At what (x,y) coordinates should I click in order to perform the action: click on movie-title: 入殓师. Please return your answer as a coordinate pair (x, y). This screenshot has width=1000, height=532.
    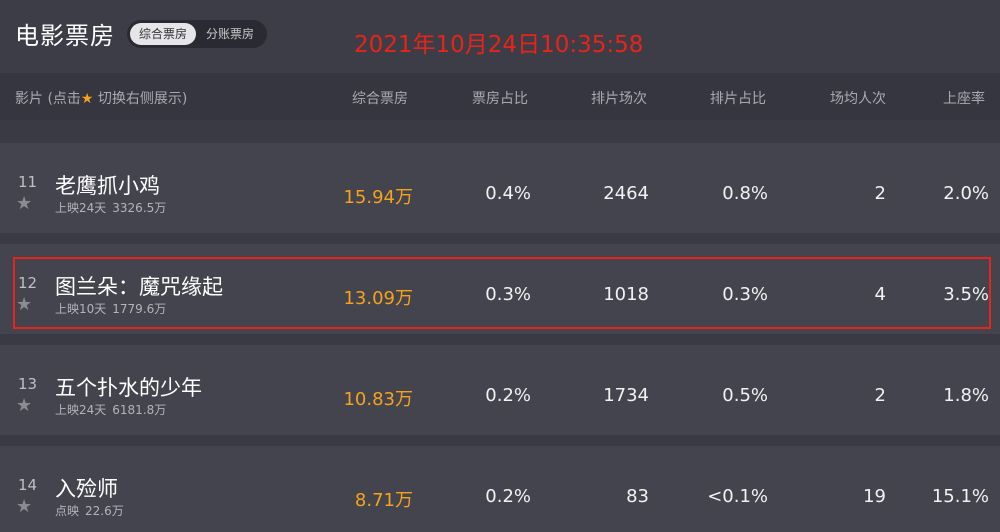
    Looking at the image, I should click on (86, 489).